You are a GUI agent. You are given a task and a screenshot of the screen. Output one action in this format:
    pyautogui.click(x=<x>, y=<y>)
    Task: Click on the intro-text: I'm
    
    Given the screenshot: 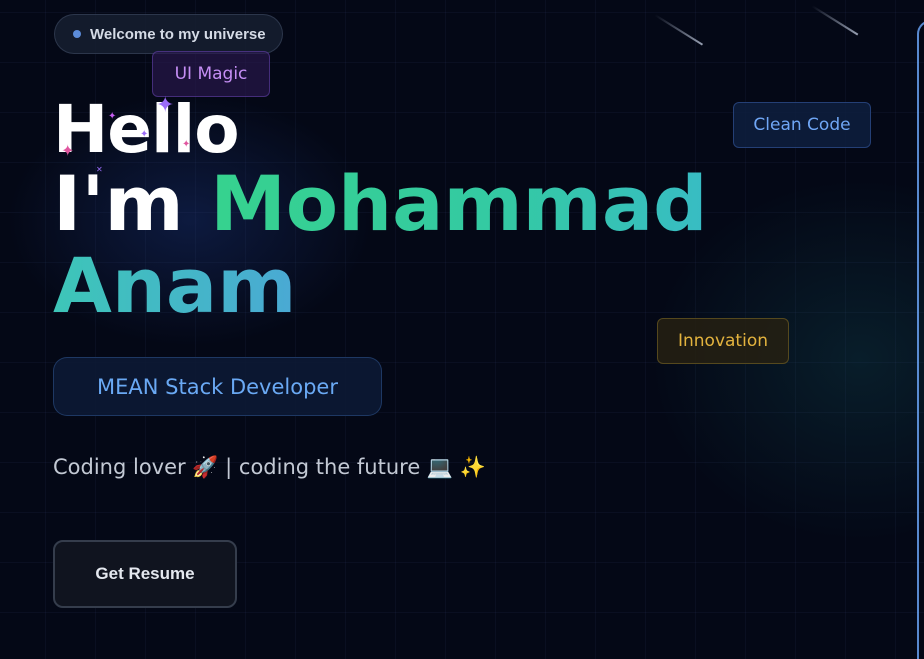 What is the action you would take?
    pyautogui.click(x=118, y=203)
    